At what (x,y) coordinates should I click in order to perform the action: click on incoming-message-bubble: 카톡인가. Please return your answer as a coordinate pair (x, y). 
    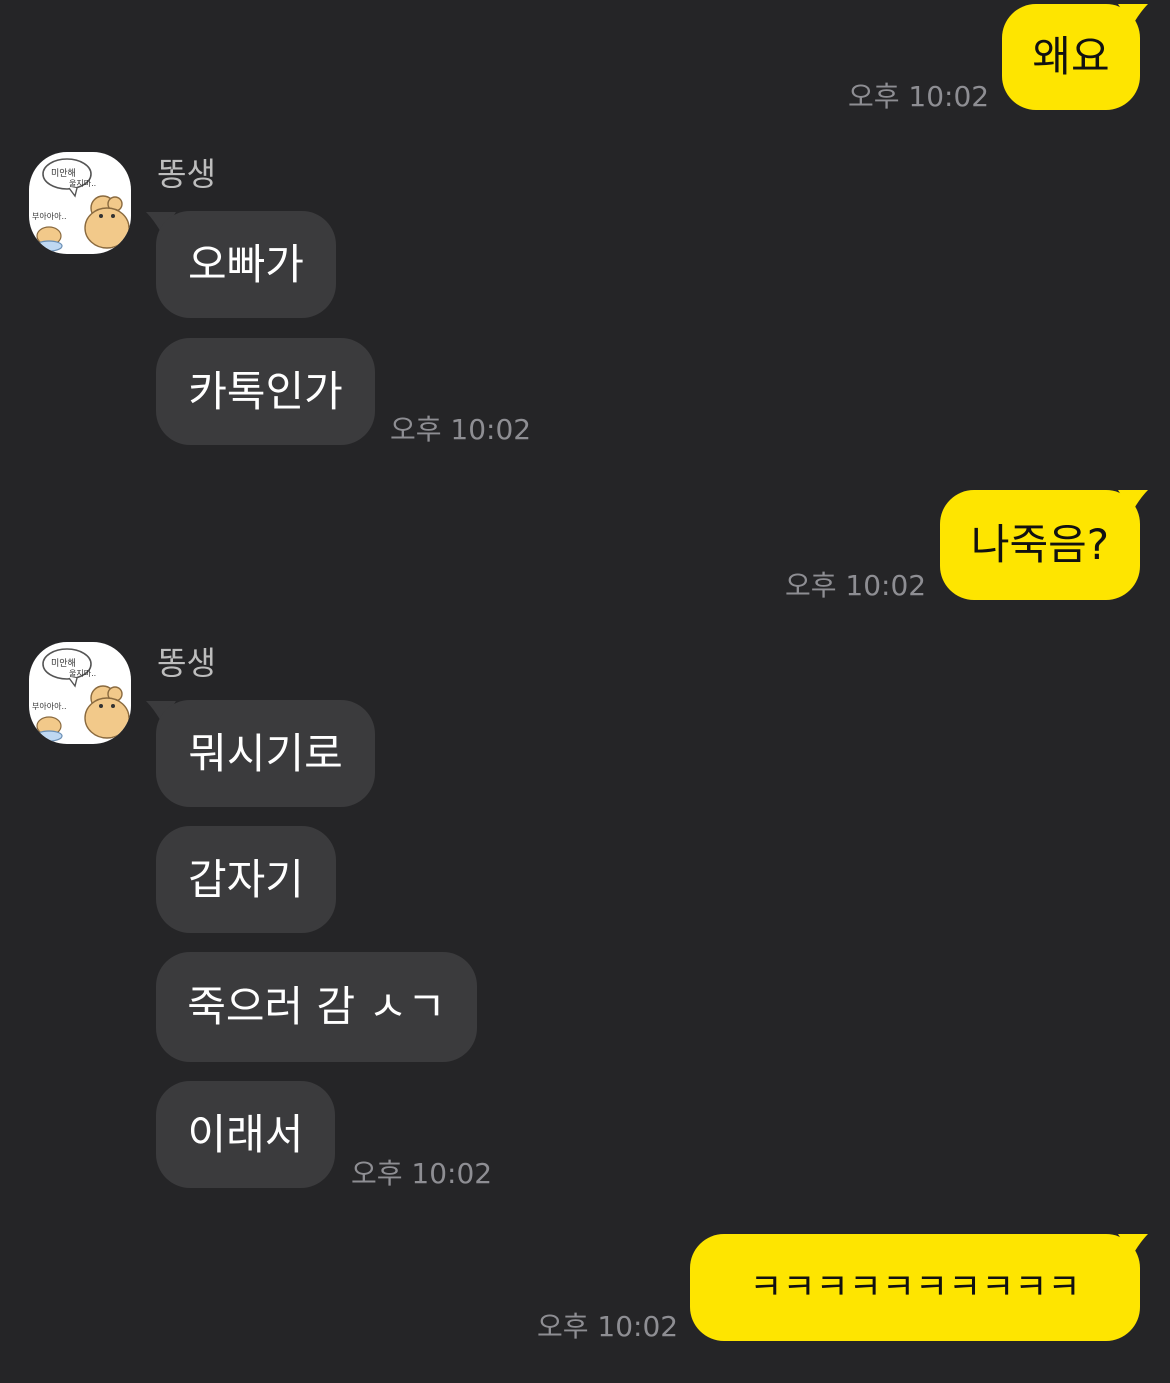
    Looking at the image, I should click on (265, 391).